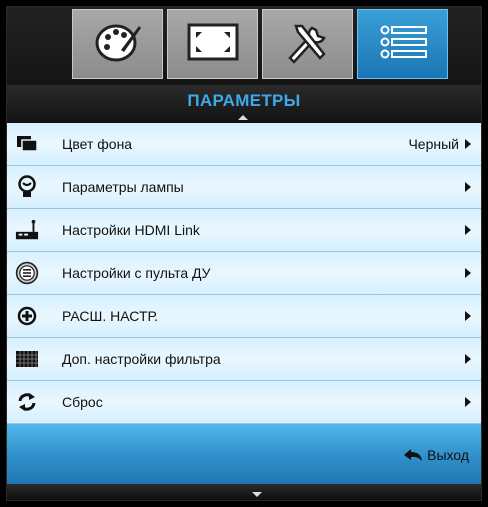 Image resolution: width=488 pixels, height=507 pixels. Describe the element at coordinates (27, 402) in the screenshot. I see `reset-icon` at that location.